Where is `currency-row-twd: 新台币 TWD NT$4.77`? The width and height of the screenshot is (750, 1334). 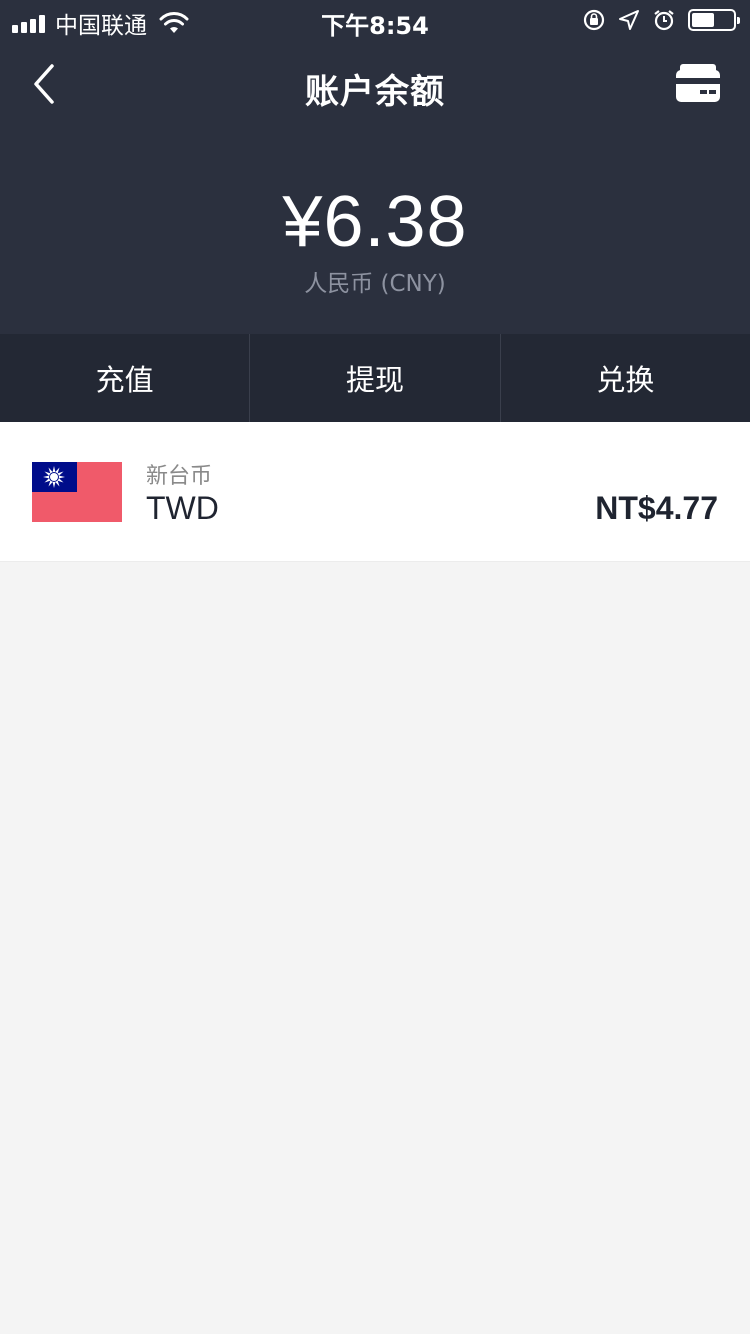 currency-row-twd: 新台币 TWD NT$4.77 is located at coordinates (375, 492).